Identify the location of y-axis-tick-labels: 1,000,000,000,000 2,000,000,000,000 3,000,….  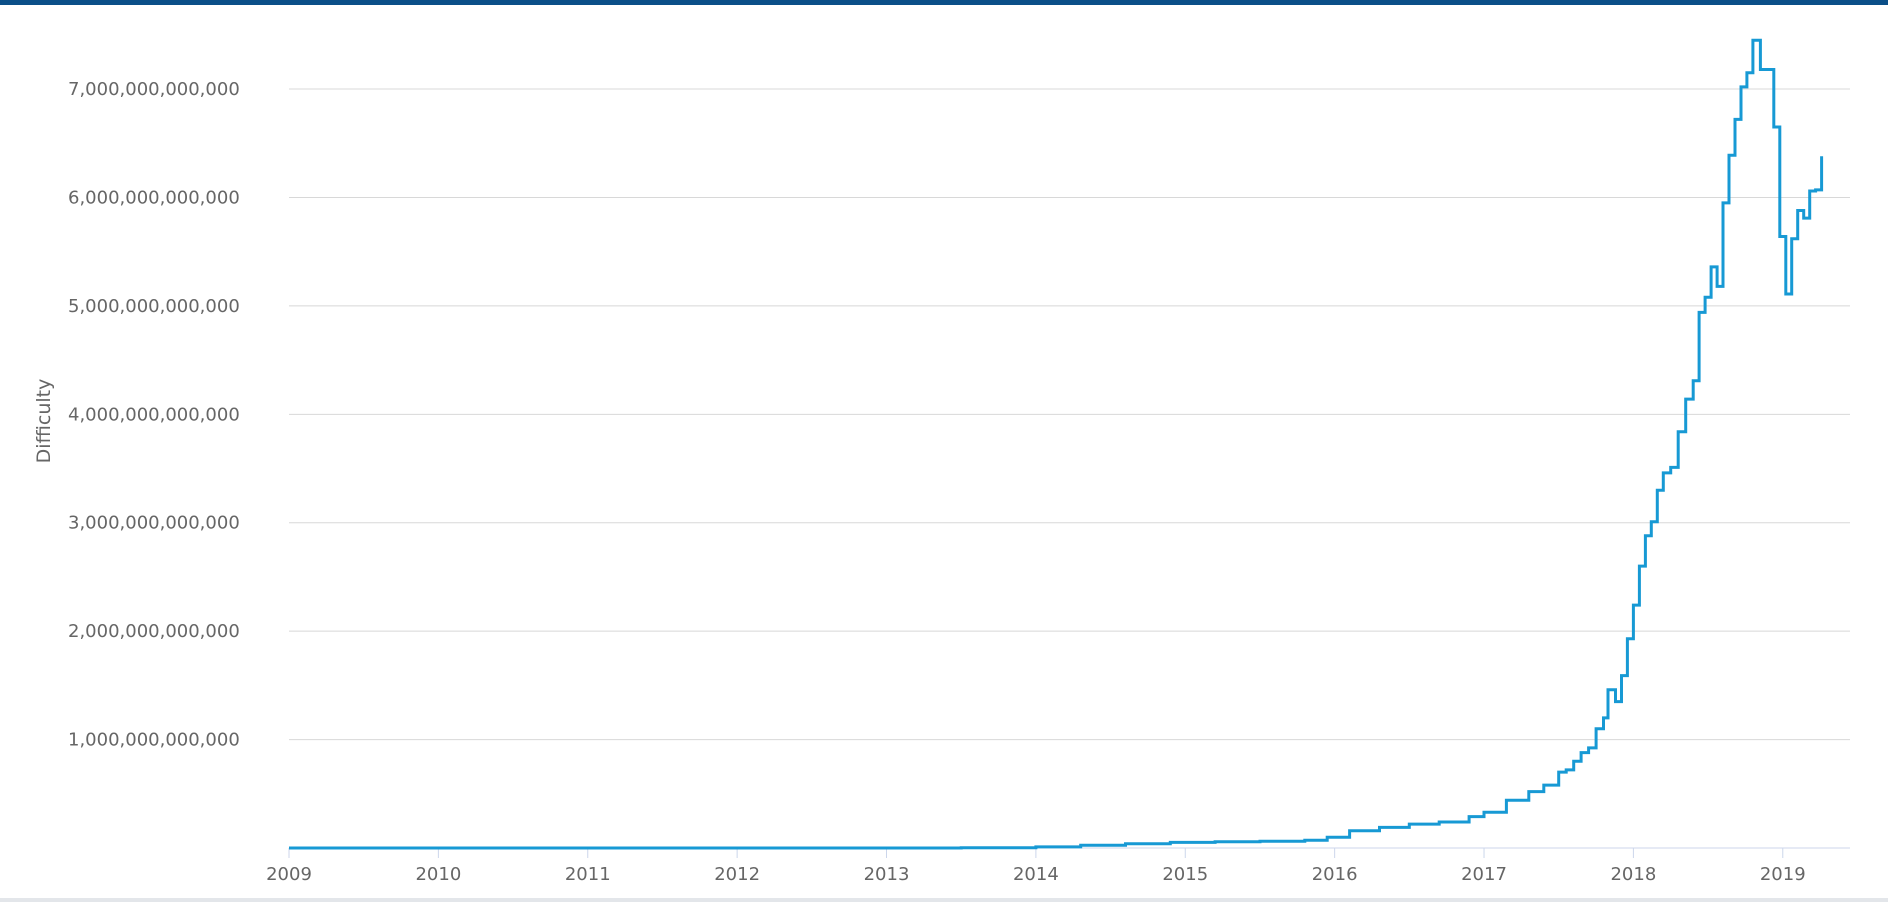
(154, 415).